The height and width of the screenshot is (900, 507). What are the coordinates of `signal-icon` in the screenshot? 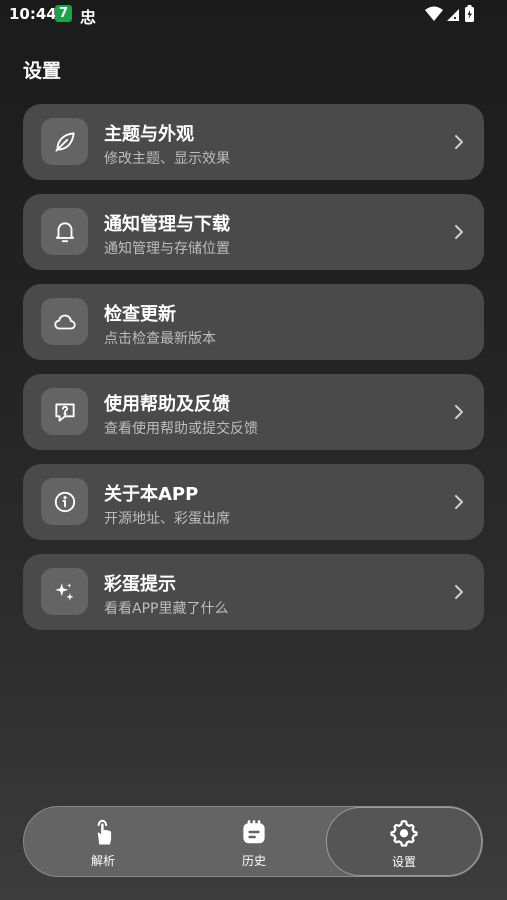 It's located at (453, 15).